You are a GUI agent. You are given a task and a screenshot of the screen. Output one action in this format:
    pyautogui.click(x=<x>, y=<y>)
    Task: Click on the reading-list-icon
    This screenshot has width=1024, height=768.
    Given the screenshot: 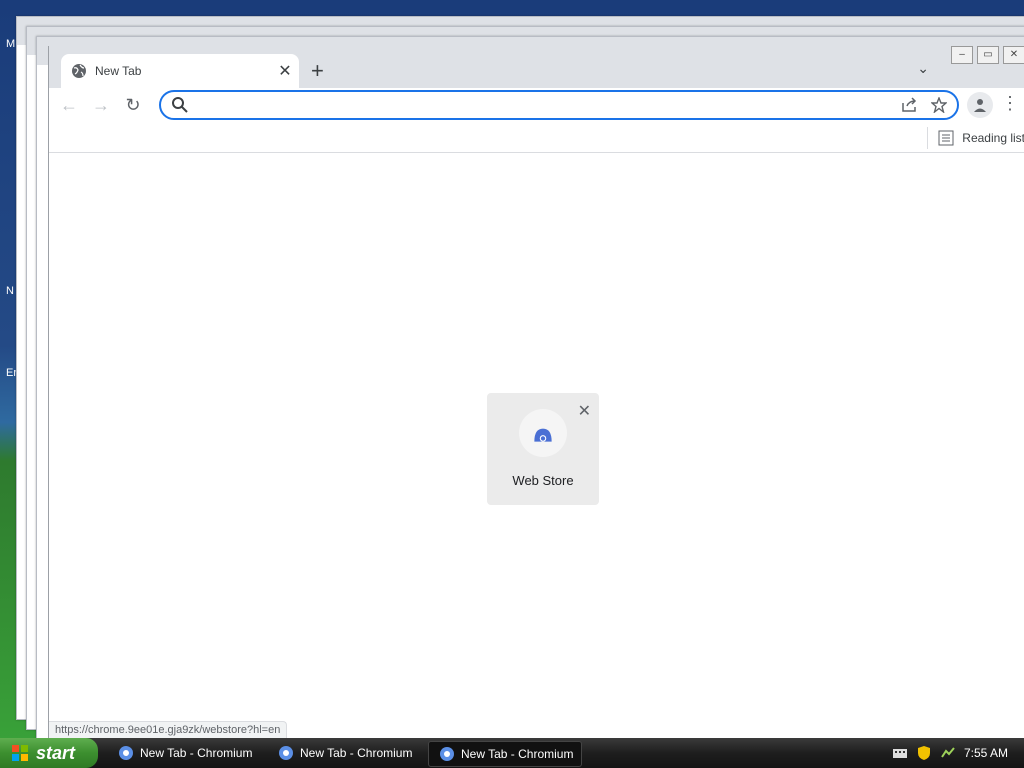 What is the action you would take?
    pyautogui.click(x=946, y=138)
    